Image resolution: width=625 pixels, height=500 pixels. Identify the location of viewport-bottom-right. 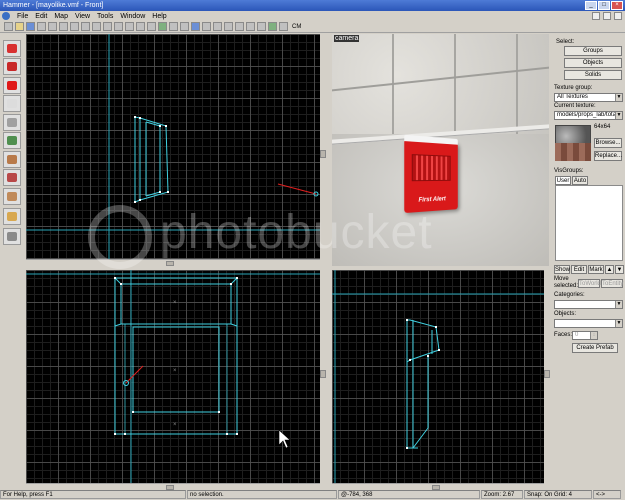
(438, 376).